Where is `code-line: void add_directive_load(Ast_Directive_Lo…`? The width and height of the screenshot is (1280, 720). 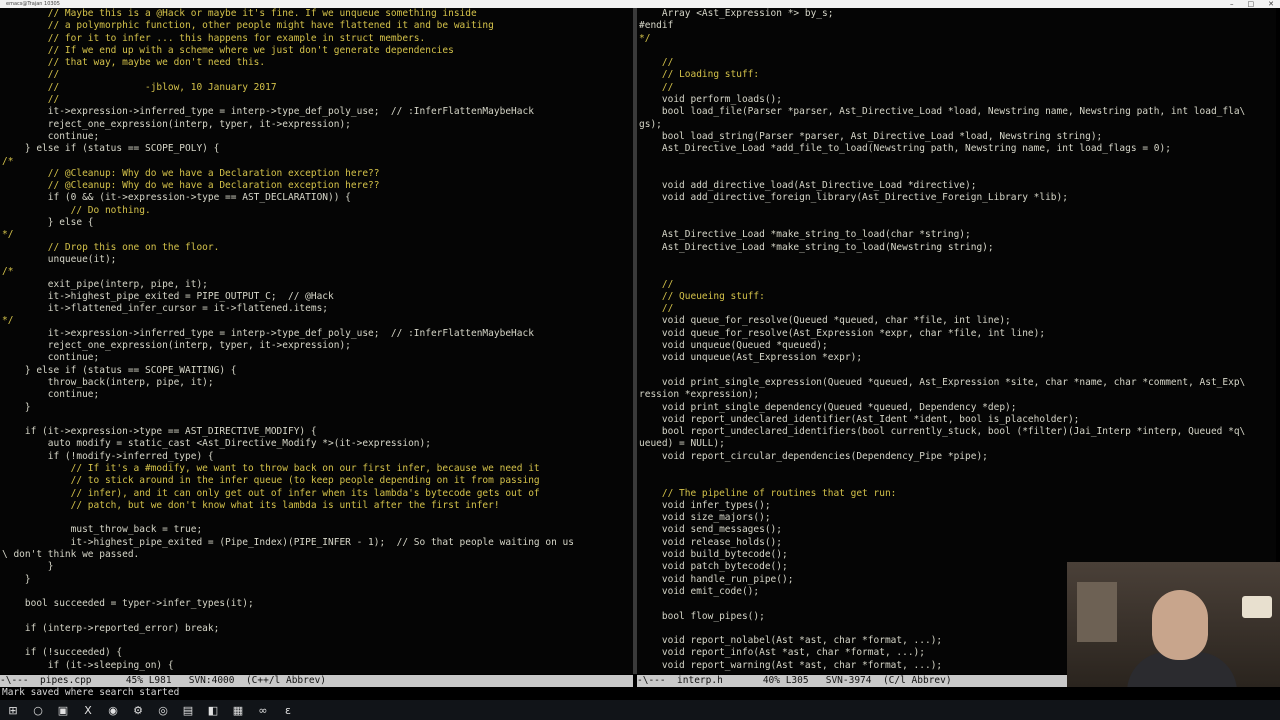
code-line: void add_directive_load(Ast_Directive_Lo… is located at coordinates (957, 186).